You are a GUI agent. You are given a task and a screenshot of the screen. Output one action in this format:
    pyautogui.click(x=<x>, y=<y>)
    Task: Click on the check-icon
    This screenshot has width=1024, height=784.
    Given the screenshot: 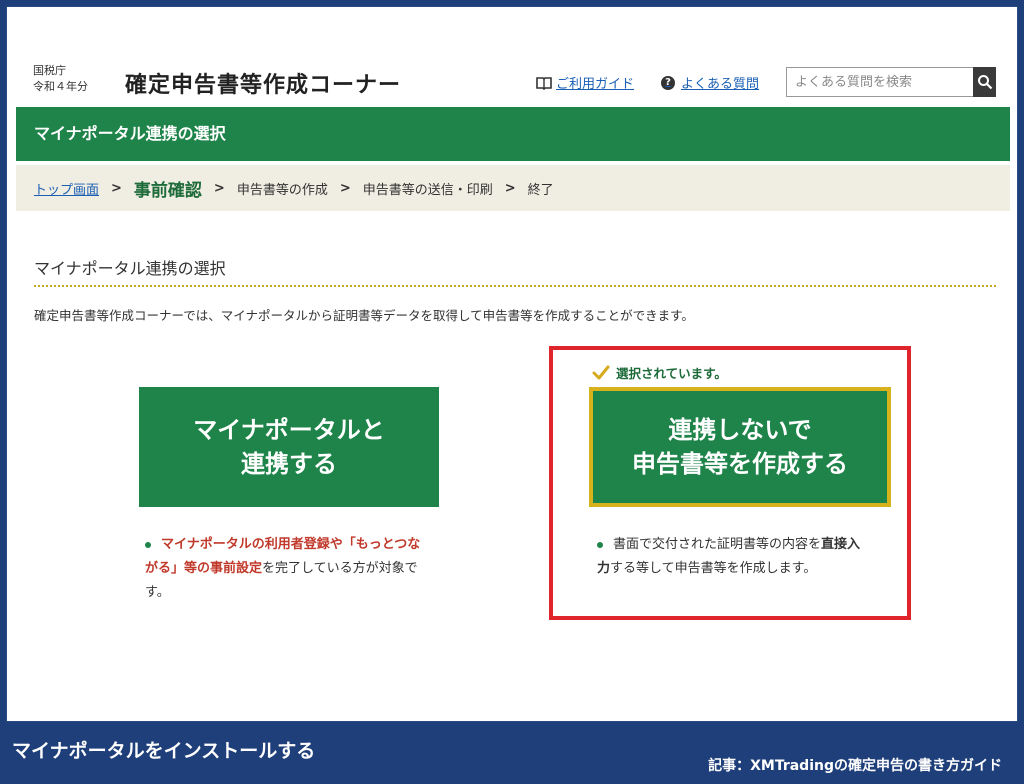 What is the action you would take?
    pyautogui.click(x=601, y=372)
    